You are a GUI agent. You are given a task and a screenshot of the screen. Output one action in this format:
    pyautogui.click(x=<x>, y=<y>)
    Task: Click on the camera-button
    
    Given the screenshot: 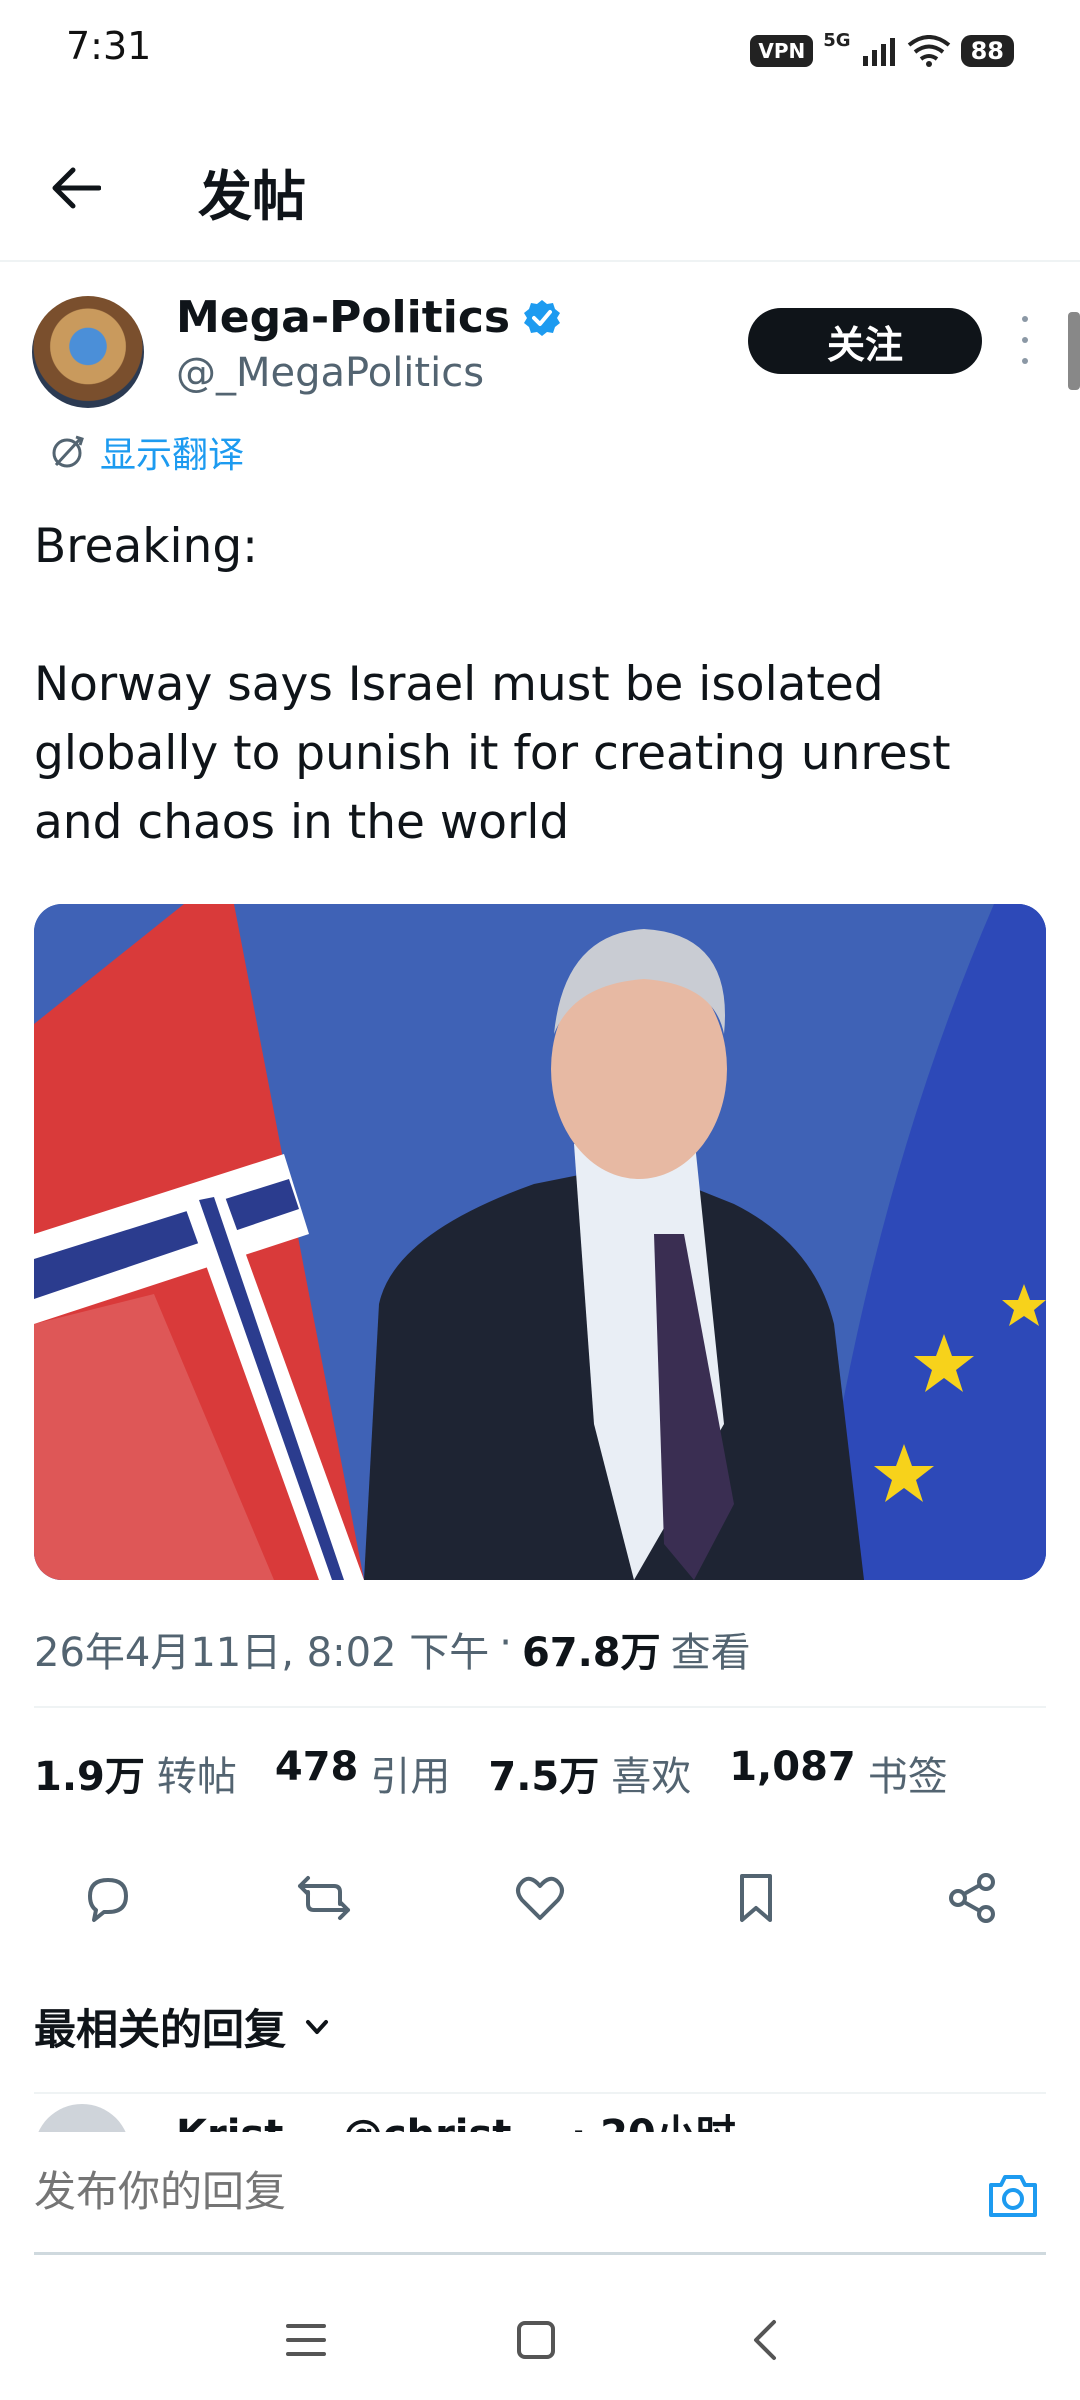 What is the action you would take?
    pyautogui.click(x=1013, y=2196)
    